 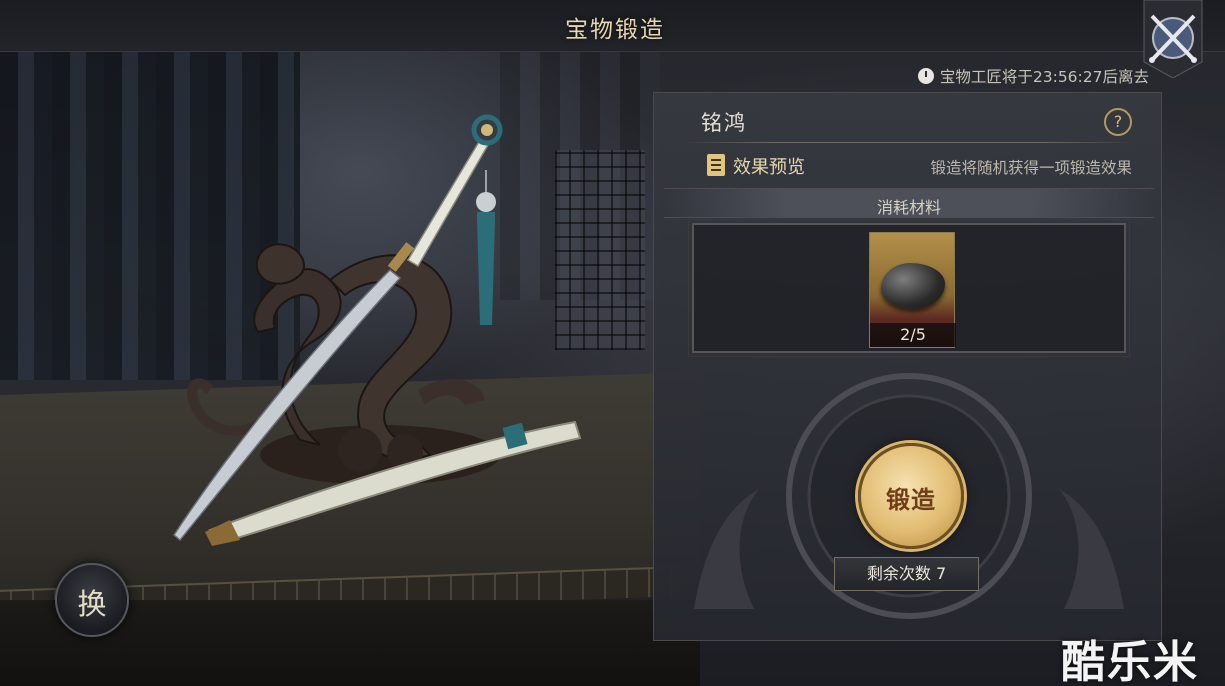 I want to click on effect-preview-description: 锻造将随机获得一项锻造效果, so click(x=1031, y=168).